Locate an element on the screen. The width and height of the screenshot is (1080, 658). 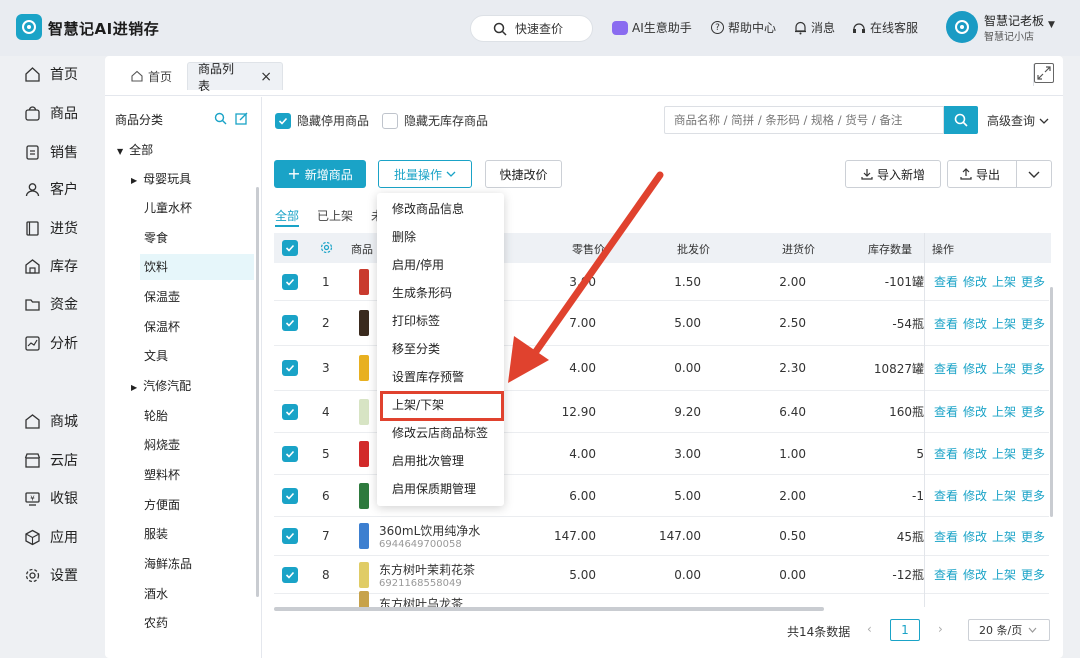
batch-menu-item: 启用保质期管理 is located at coordinates (434, 489).